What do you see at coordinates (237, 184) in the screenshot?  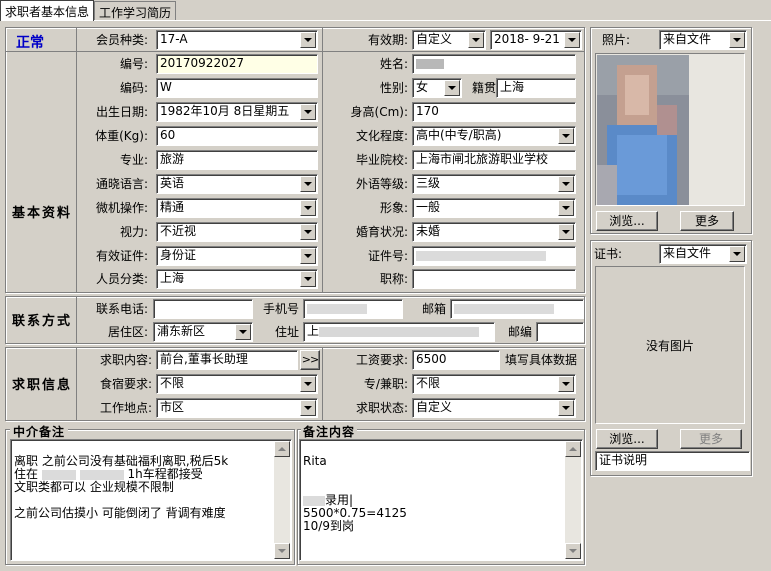 I see `lang-select: 英语` at bounding box center [237, 184].